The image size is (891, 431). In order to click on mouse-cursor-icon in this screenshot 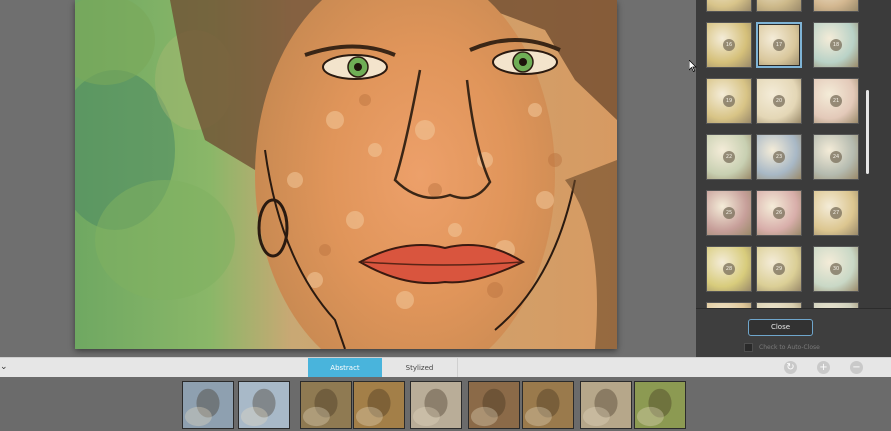, I will do `click(693, 66)`.